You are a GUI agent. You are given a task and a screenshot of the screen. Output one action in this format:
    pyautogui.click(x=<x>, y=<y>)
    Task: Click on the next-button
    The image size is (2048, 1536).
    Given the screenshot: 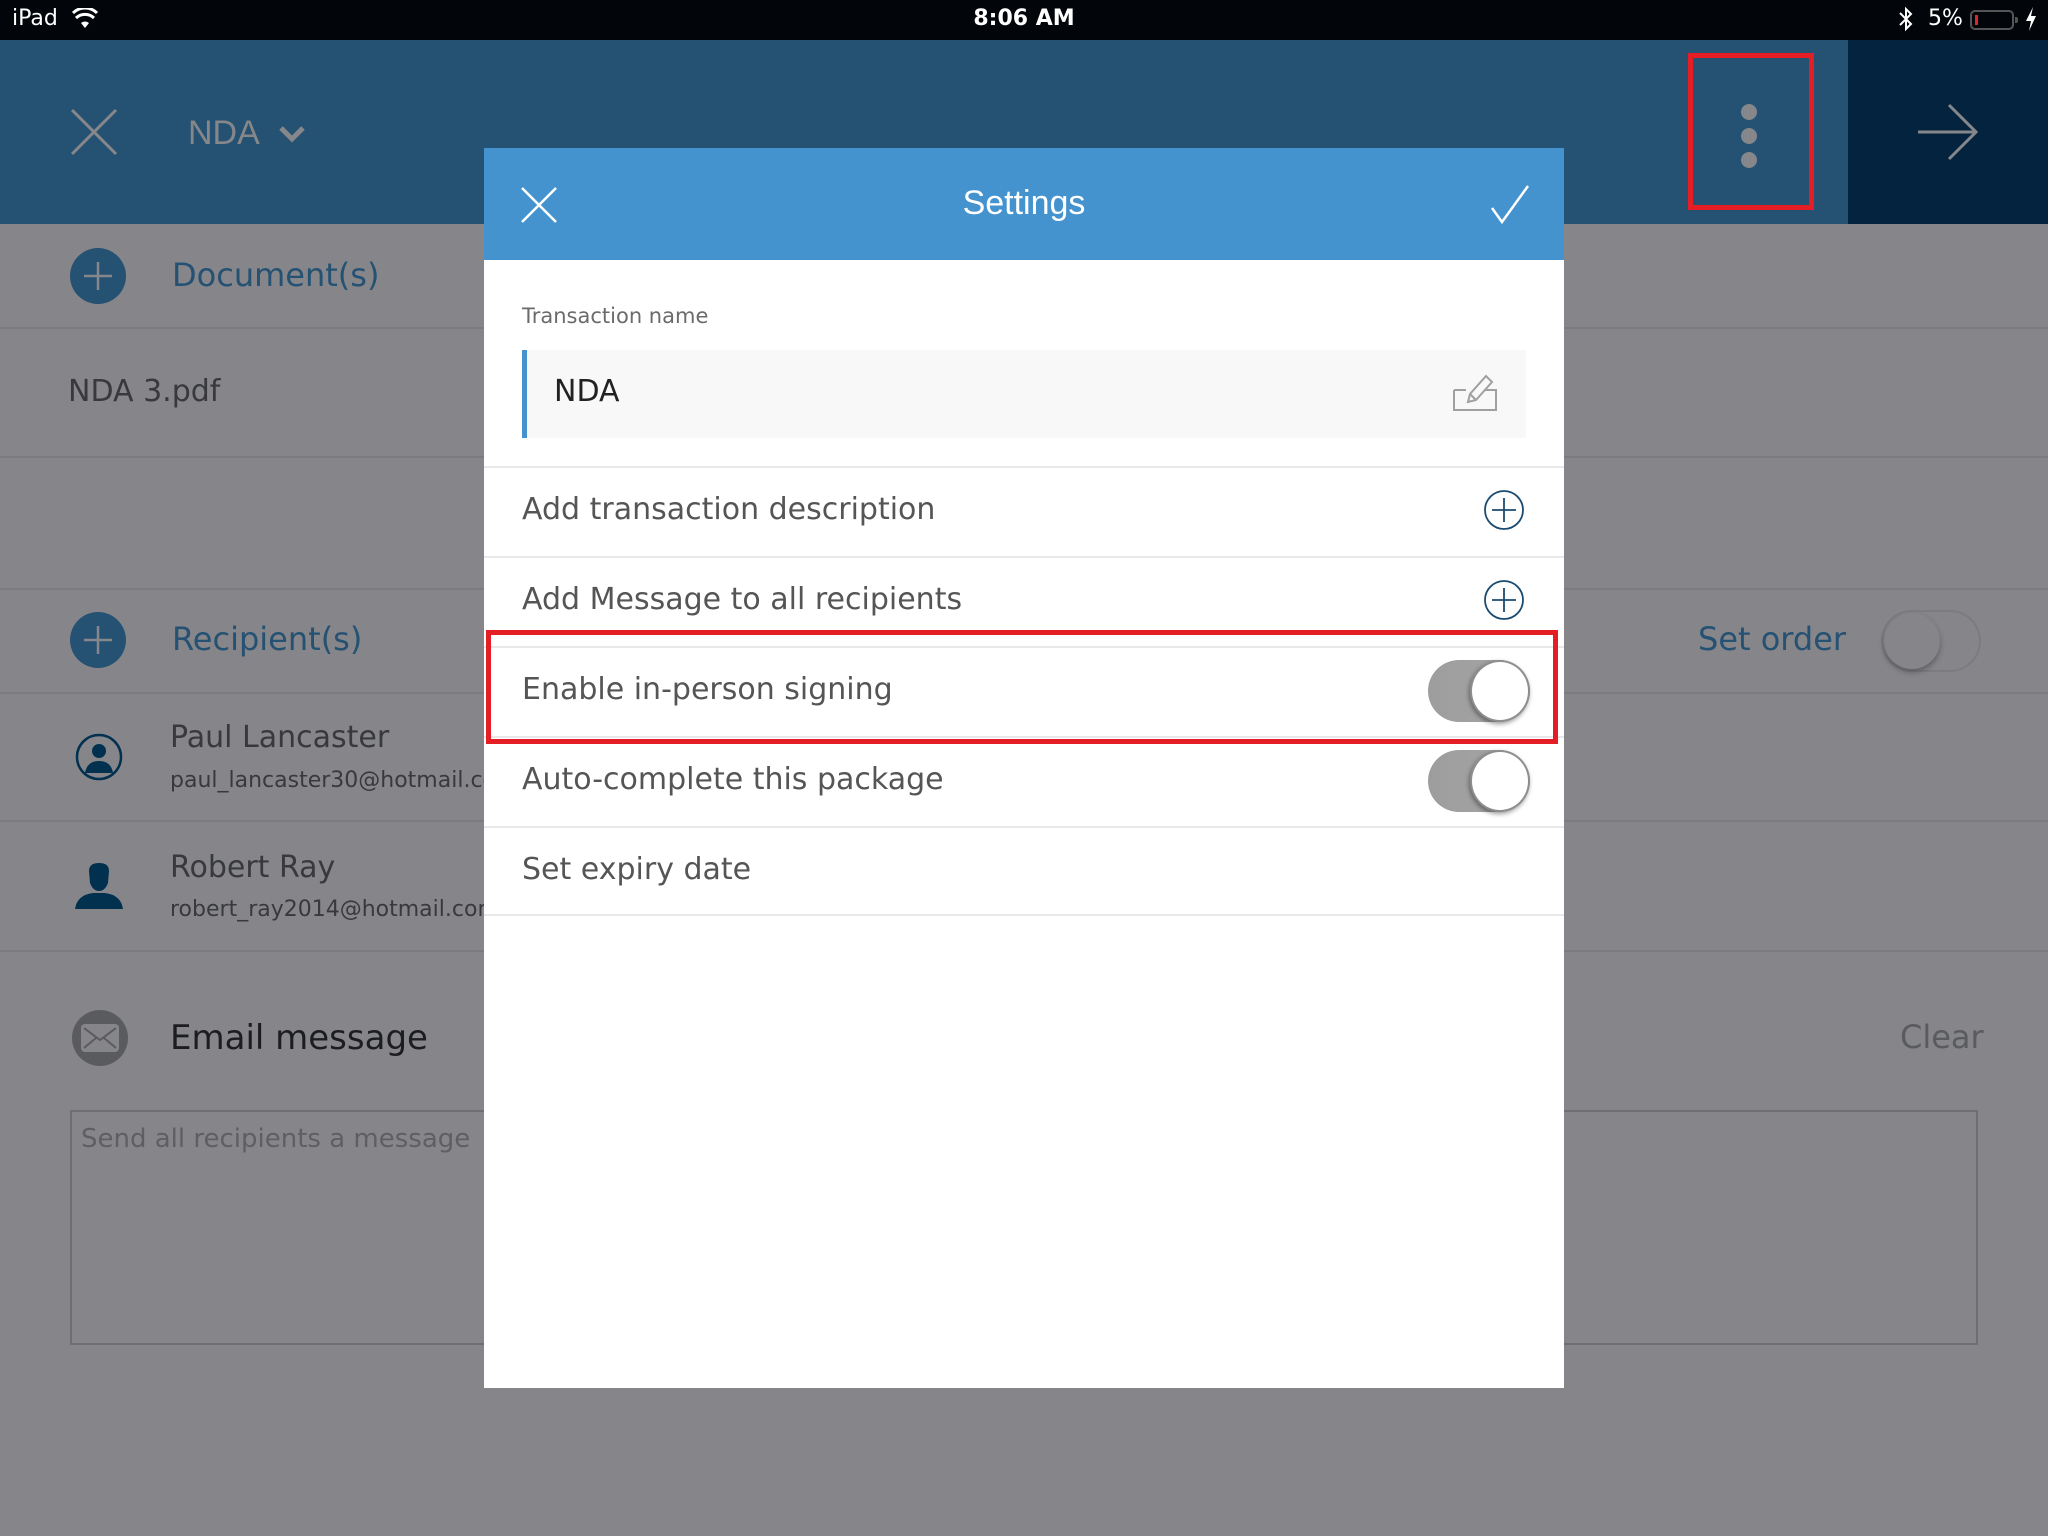 What is the action you would take?
    pyautogui.click(x=1948, y=132)
    